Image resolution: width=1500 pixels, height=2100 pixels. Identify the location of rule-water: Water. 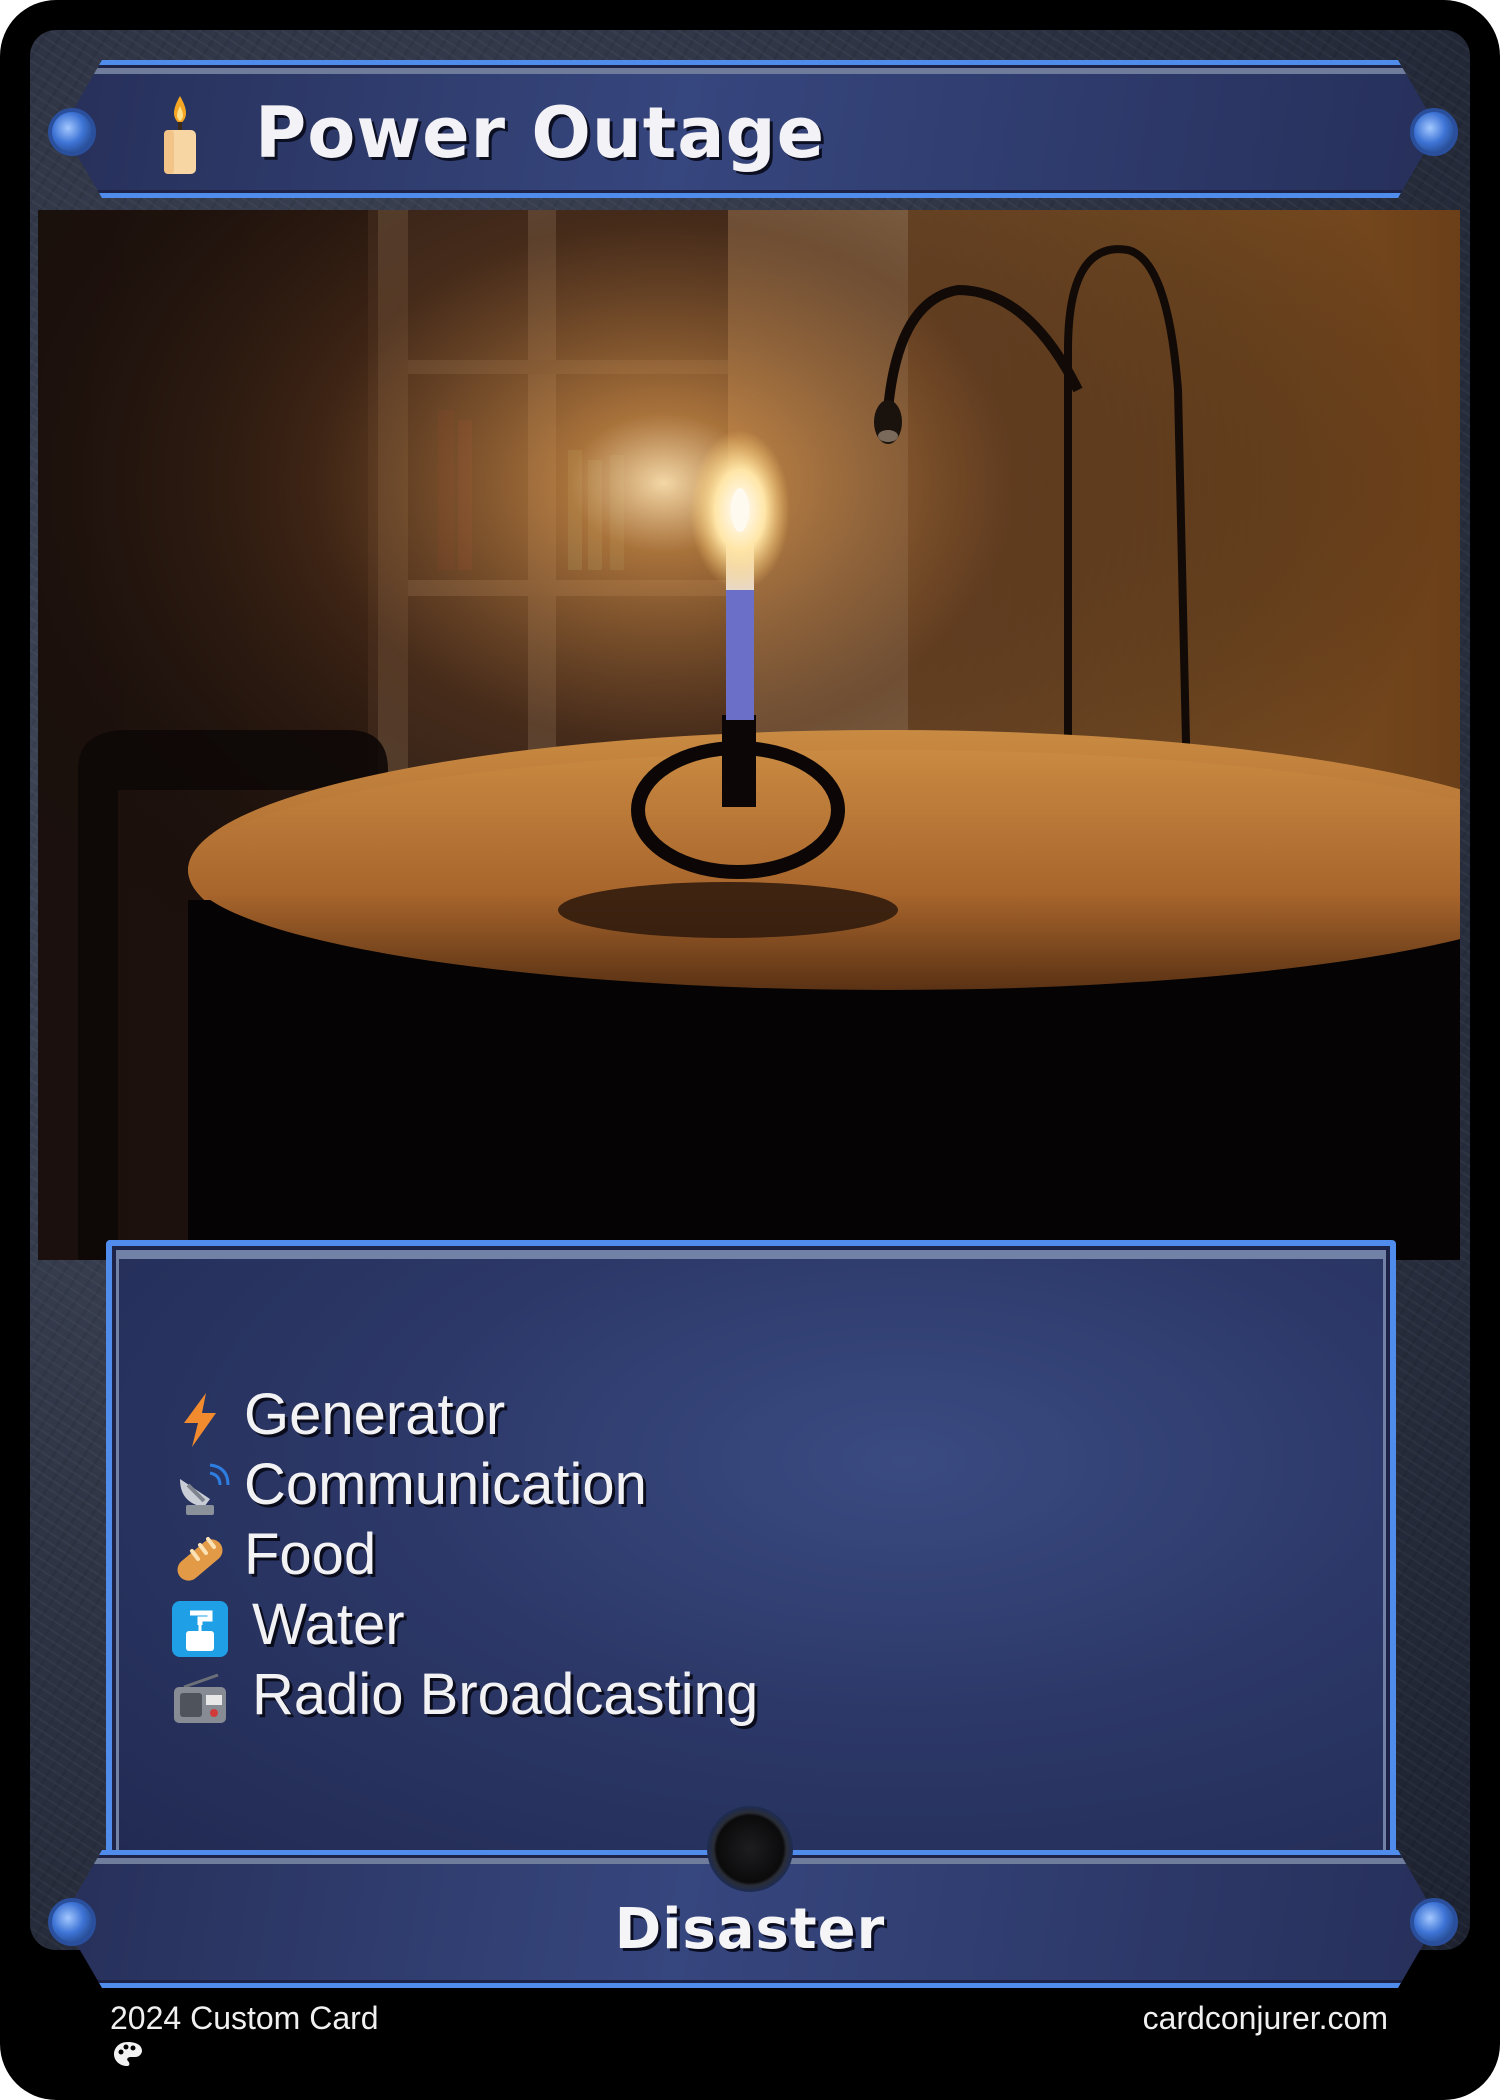
(464, 1625).